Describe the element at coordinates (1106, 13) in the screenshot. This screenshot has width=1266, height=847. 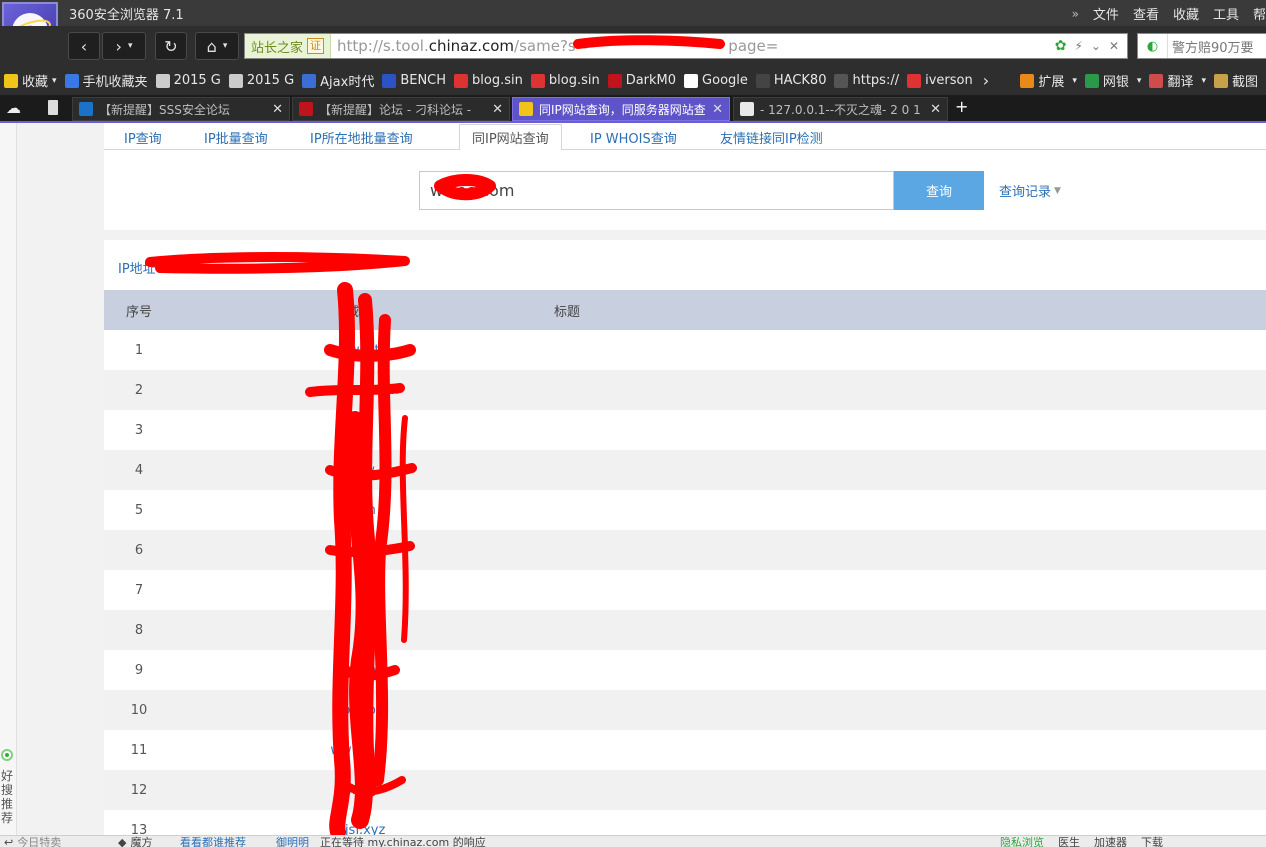
I see `menu-file: 文件` at that location.